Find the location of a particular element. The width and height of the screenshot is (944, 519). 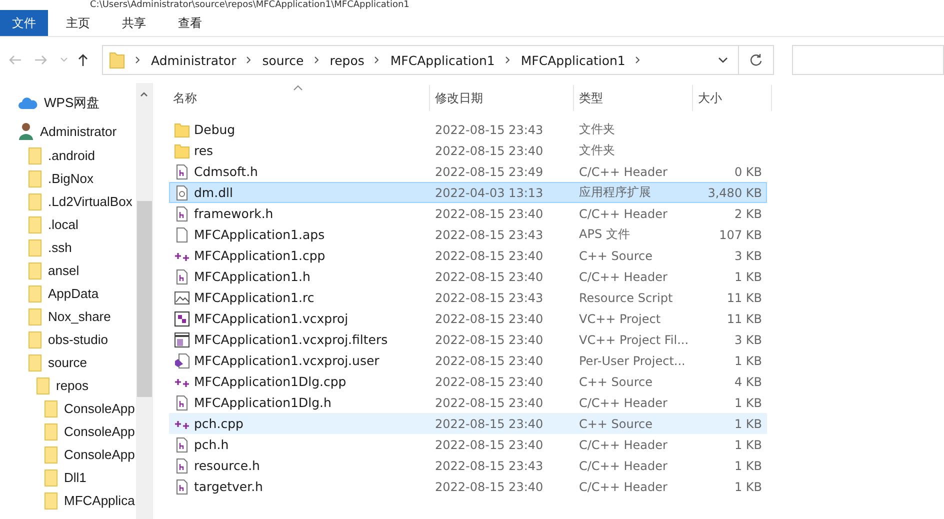

file-name: dm.dll is located at coordinates (213, 192).